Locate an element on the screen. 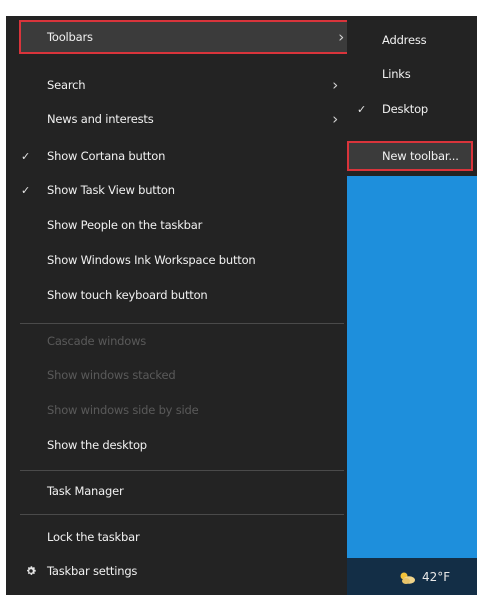  menu-item-show-windows-stacked: Show windows stacked is located at coordinates (176, 375).